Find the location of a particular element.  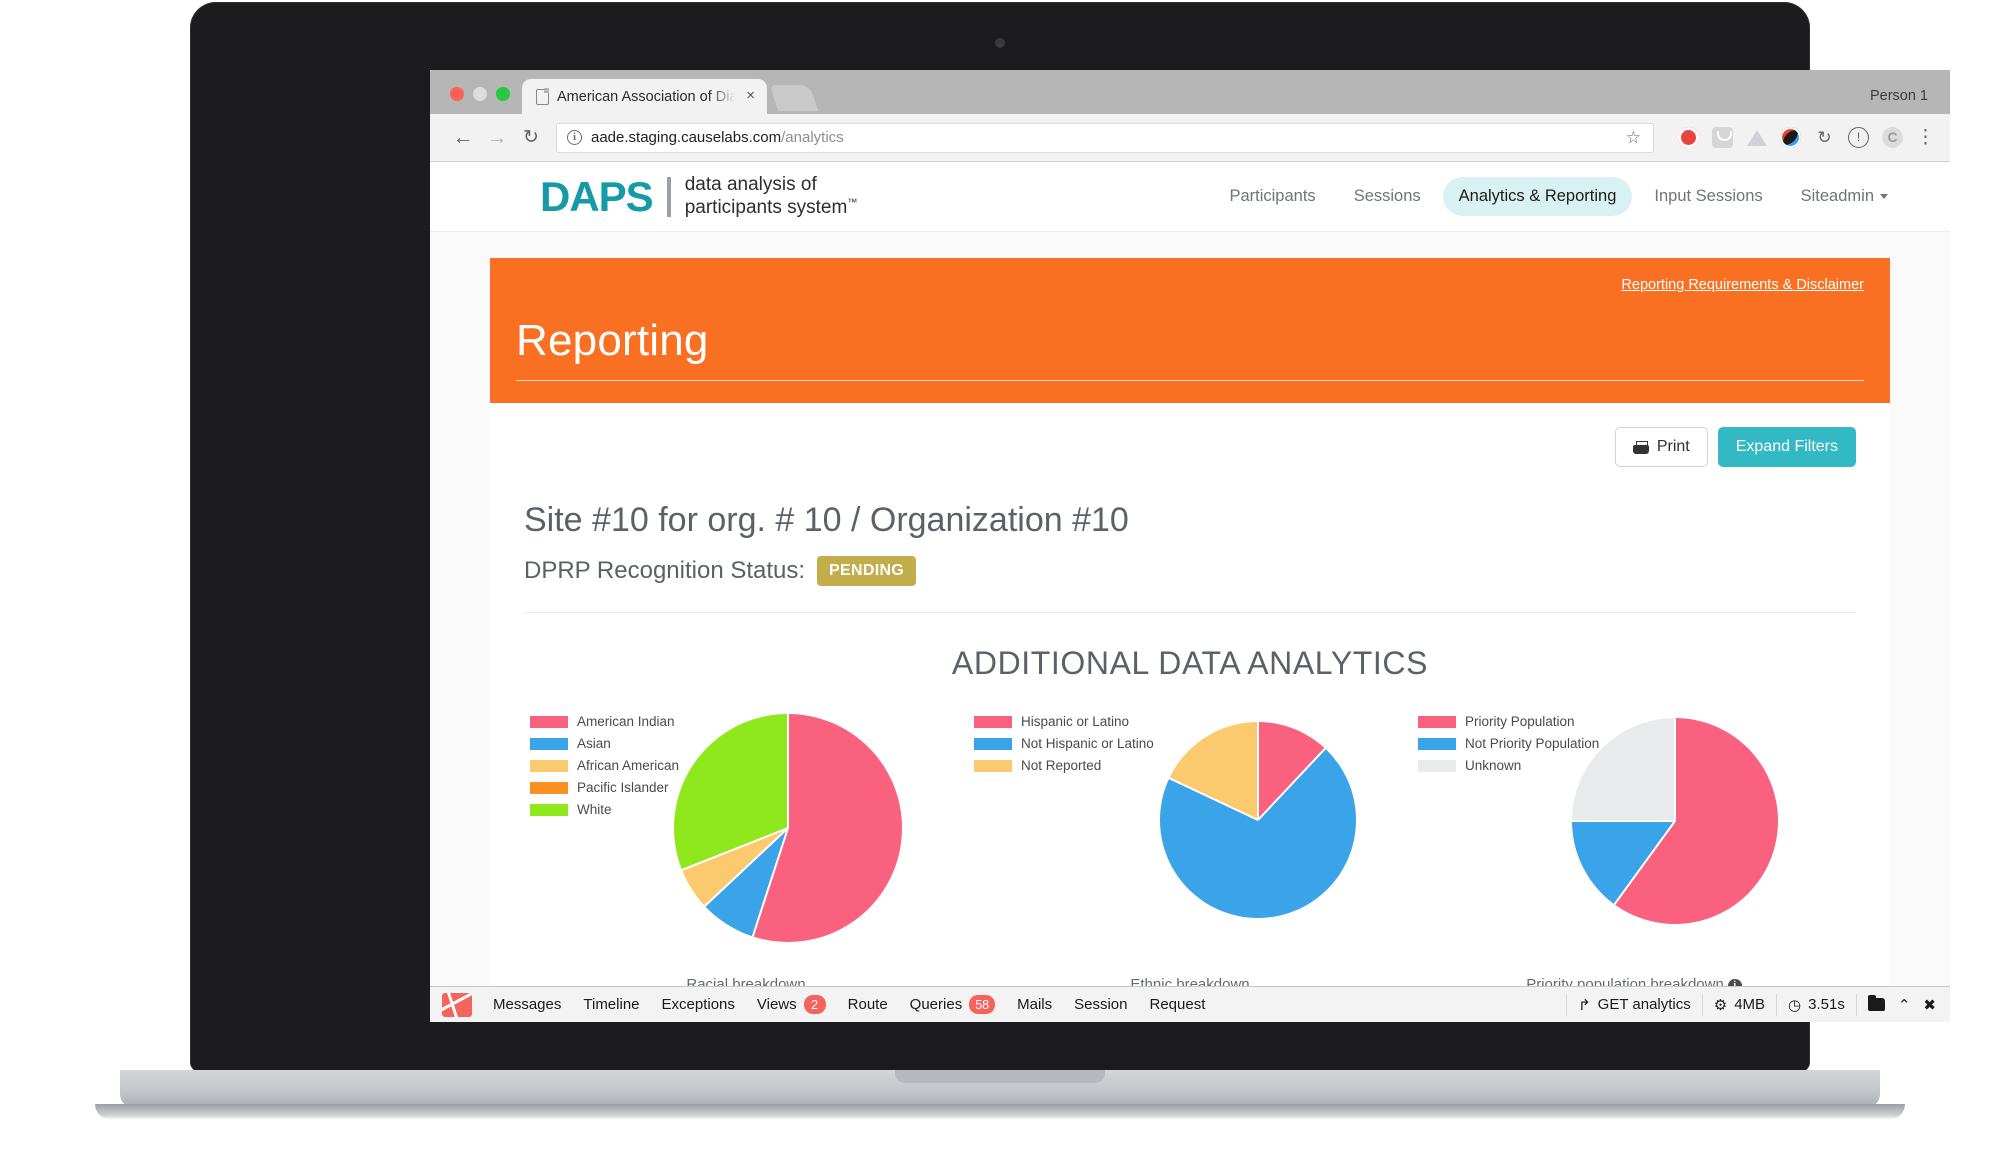

status-badge: PENDING is located at coordinates (867, 571).